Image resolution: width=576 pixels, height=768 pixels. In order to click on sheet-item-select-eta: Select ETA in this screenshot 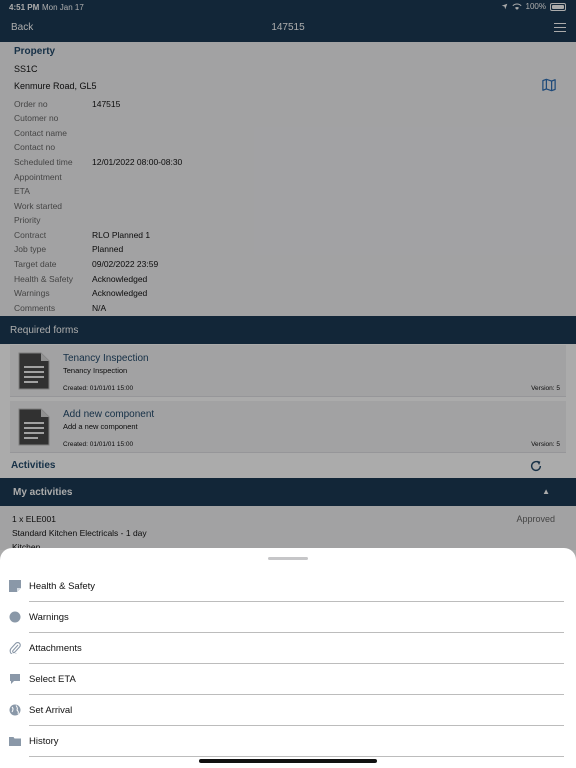, I will do `click(288, 679)`.